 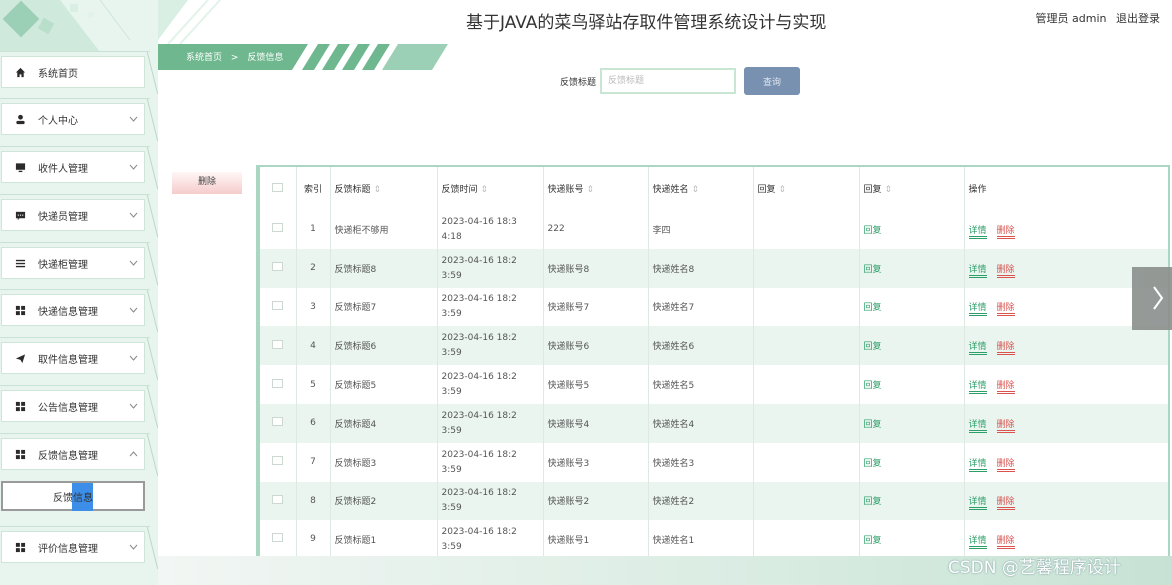 I want to click on select-all-checkbox, so click(x=278, y=187).